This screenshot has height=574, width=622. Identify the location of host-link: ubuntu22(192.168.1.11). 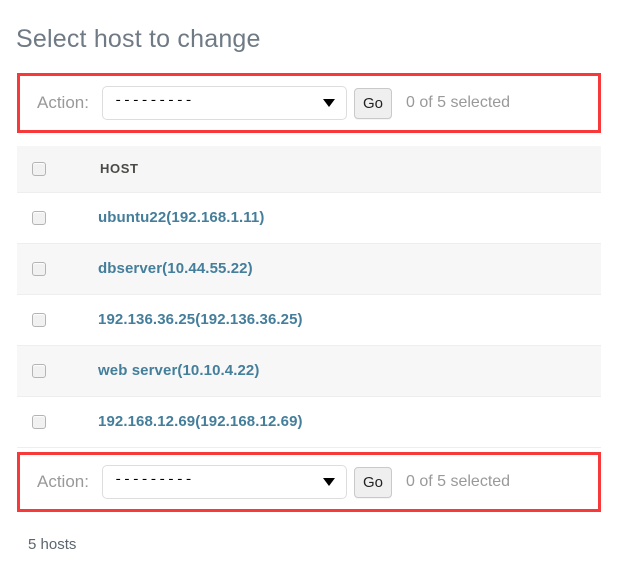
(170, 217).